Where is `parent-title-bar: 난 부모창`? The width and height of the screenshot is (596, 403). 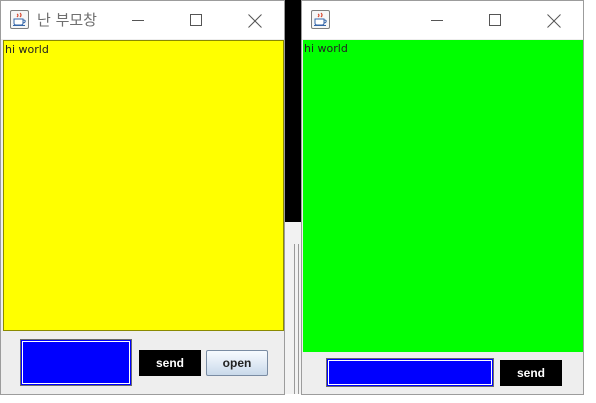
parent-title-bar: 난 부모창 is located at coordinates (142, 20).